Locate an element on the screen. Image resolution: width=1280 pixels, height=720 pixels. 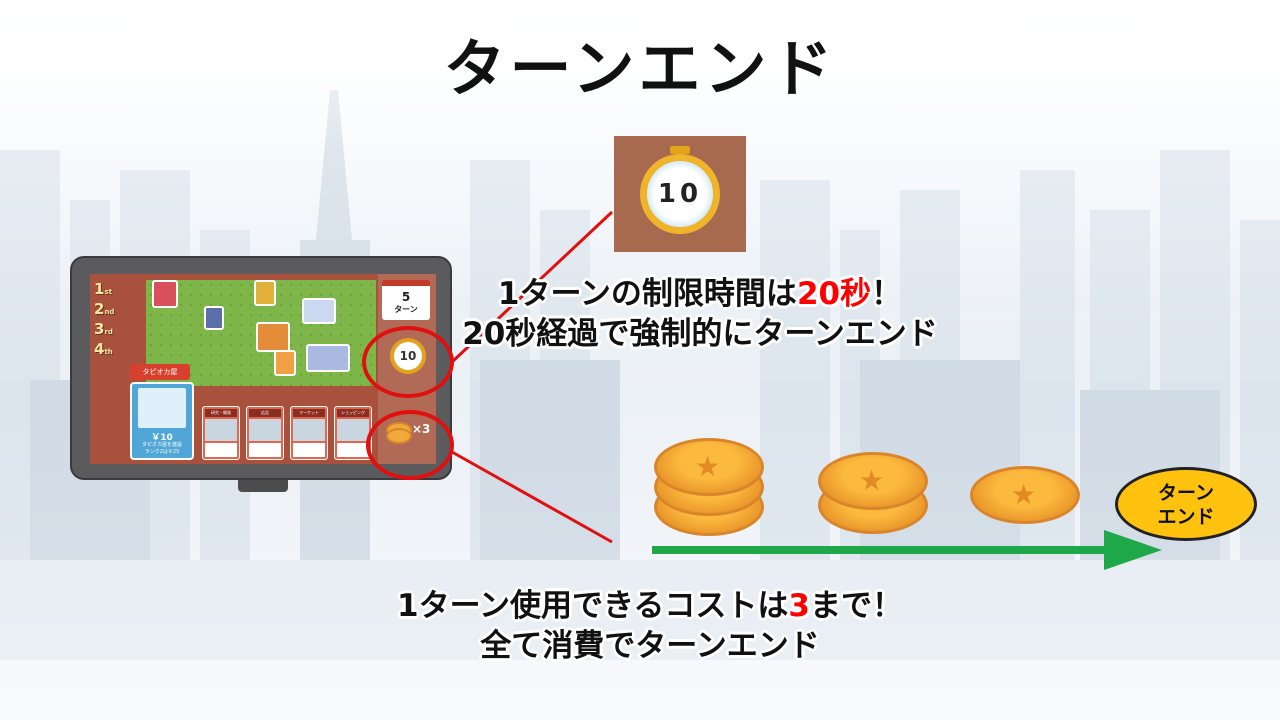
timer-panel: 10 is located at coordinates (680, 194).